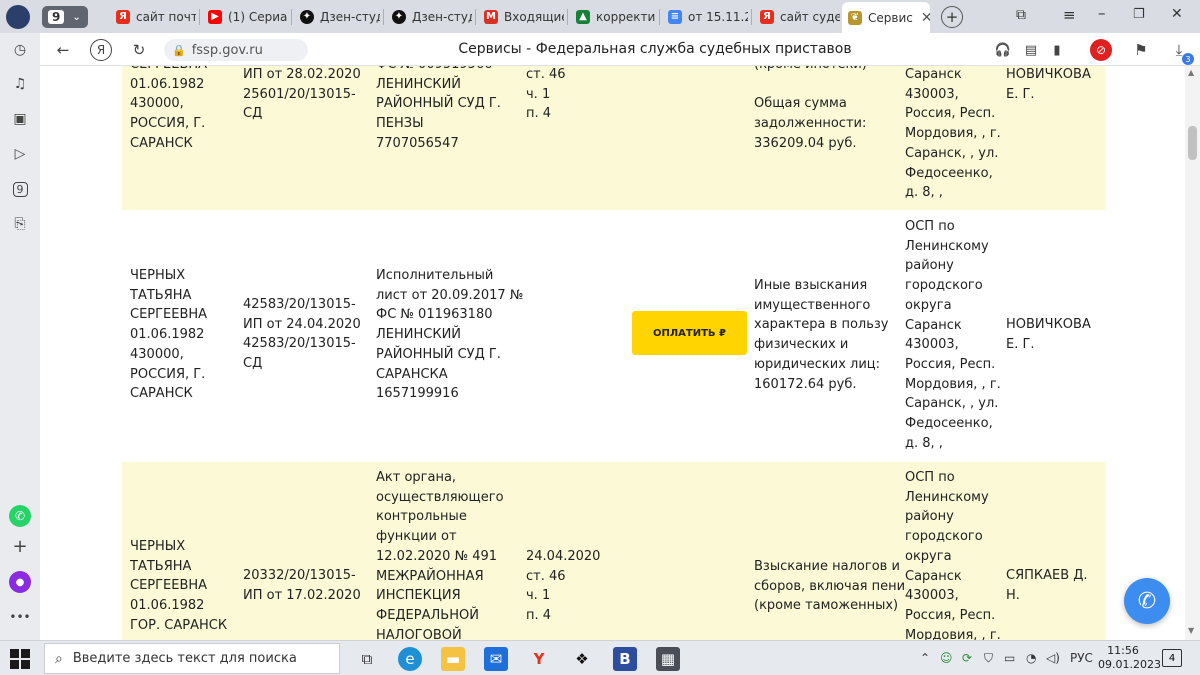 This screenshot has height=675, width=1200. What do you see at coordinates (886, 17) in the screenshot?
I see `tab-fssp-services: ❦ Сервис ✕` at bounding box center [886, 17].